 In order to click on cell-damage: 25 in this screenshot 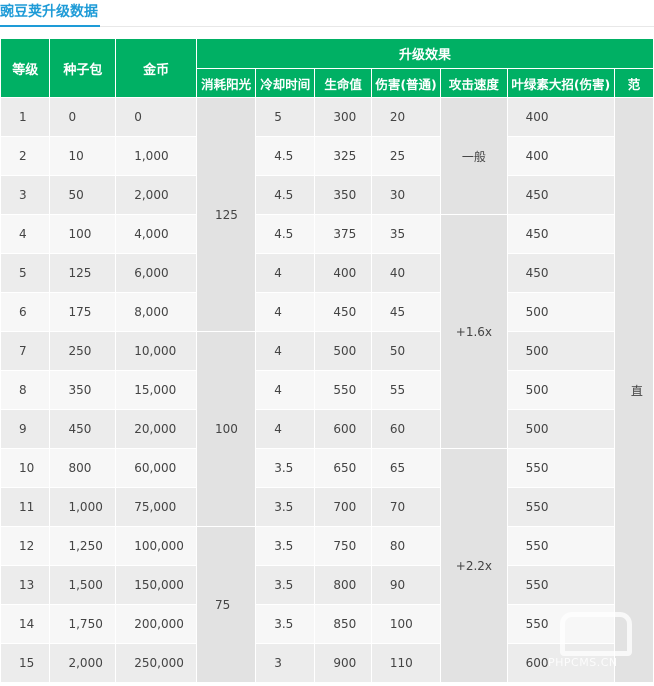, I will do `click(406, 156)`.